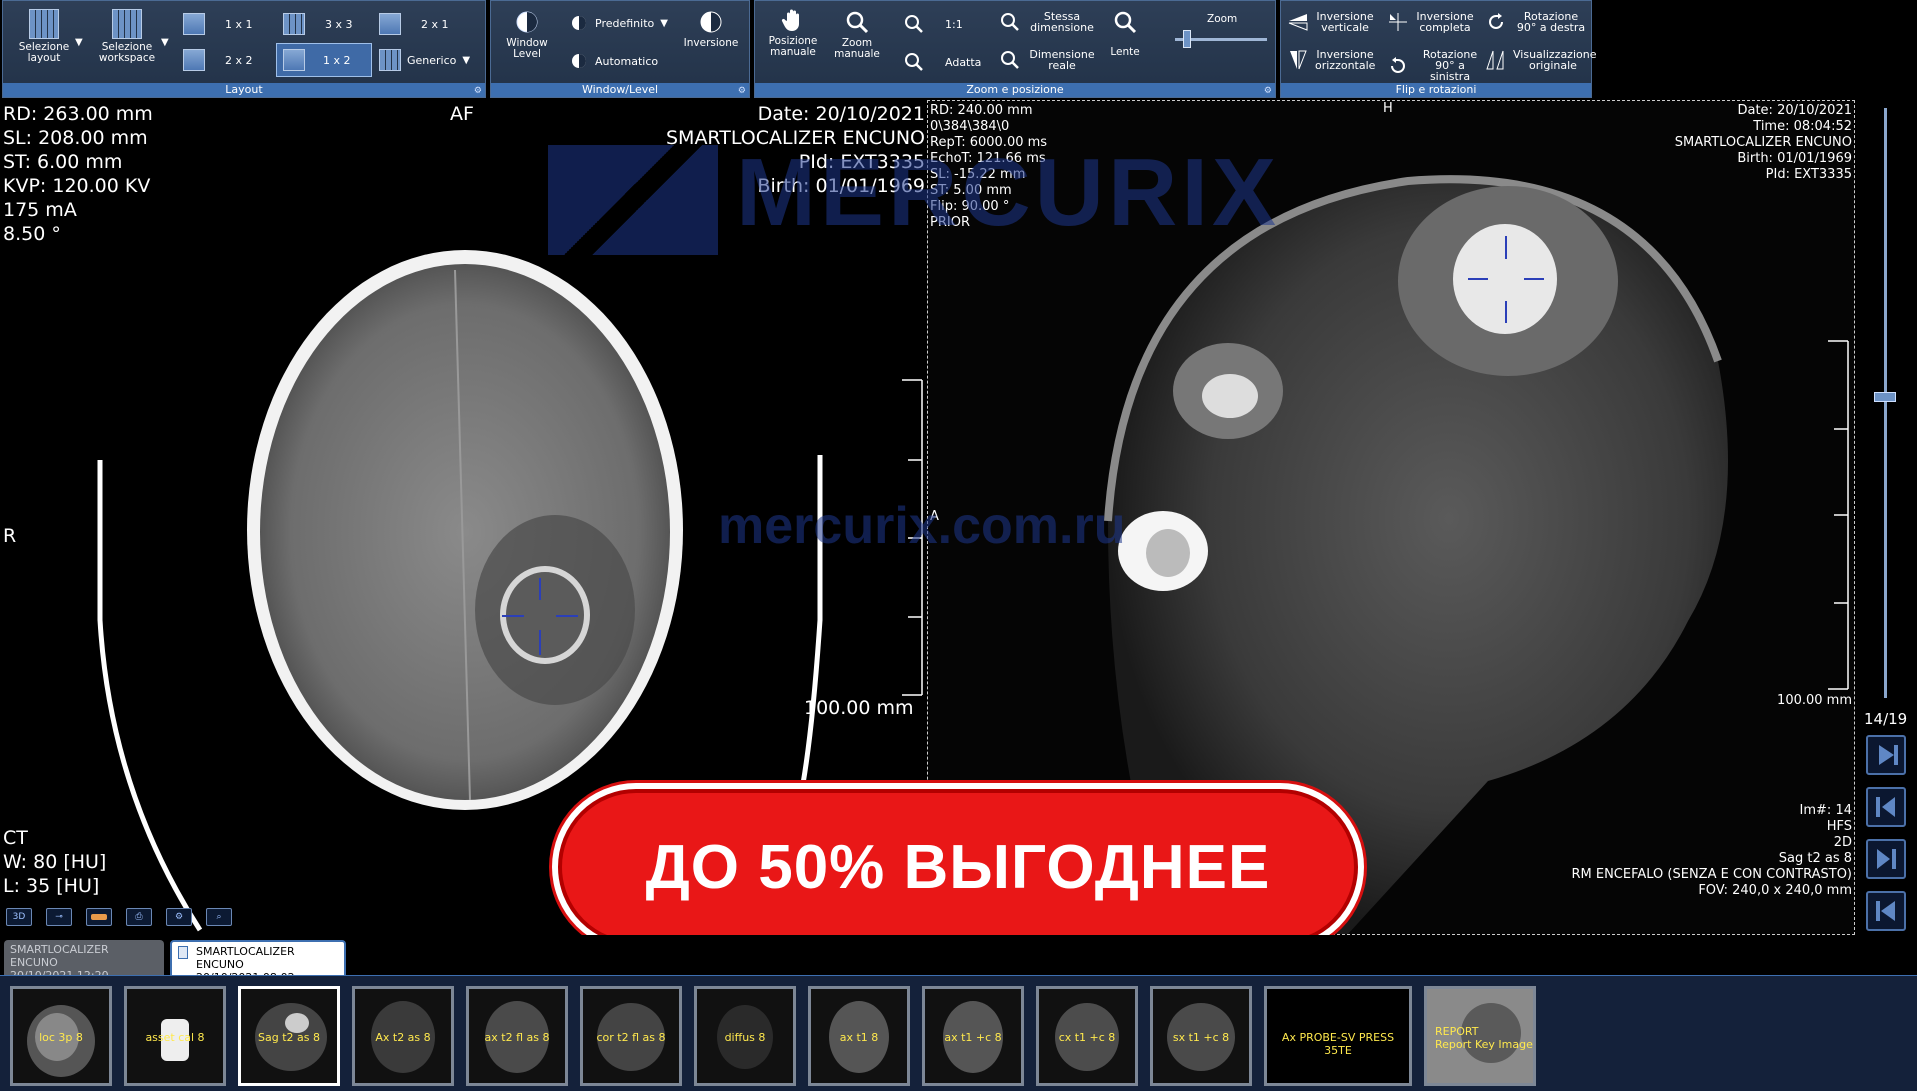 The height and width of the screenshot is (1091, 1917). What do you see at coordinates (1886, 859) in the screenshot?
I see `next-button` at bounding box center [1886, 859].